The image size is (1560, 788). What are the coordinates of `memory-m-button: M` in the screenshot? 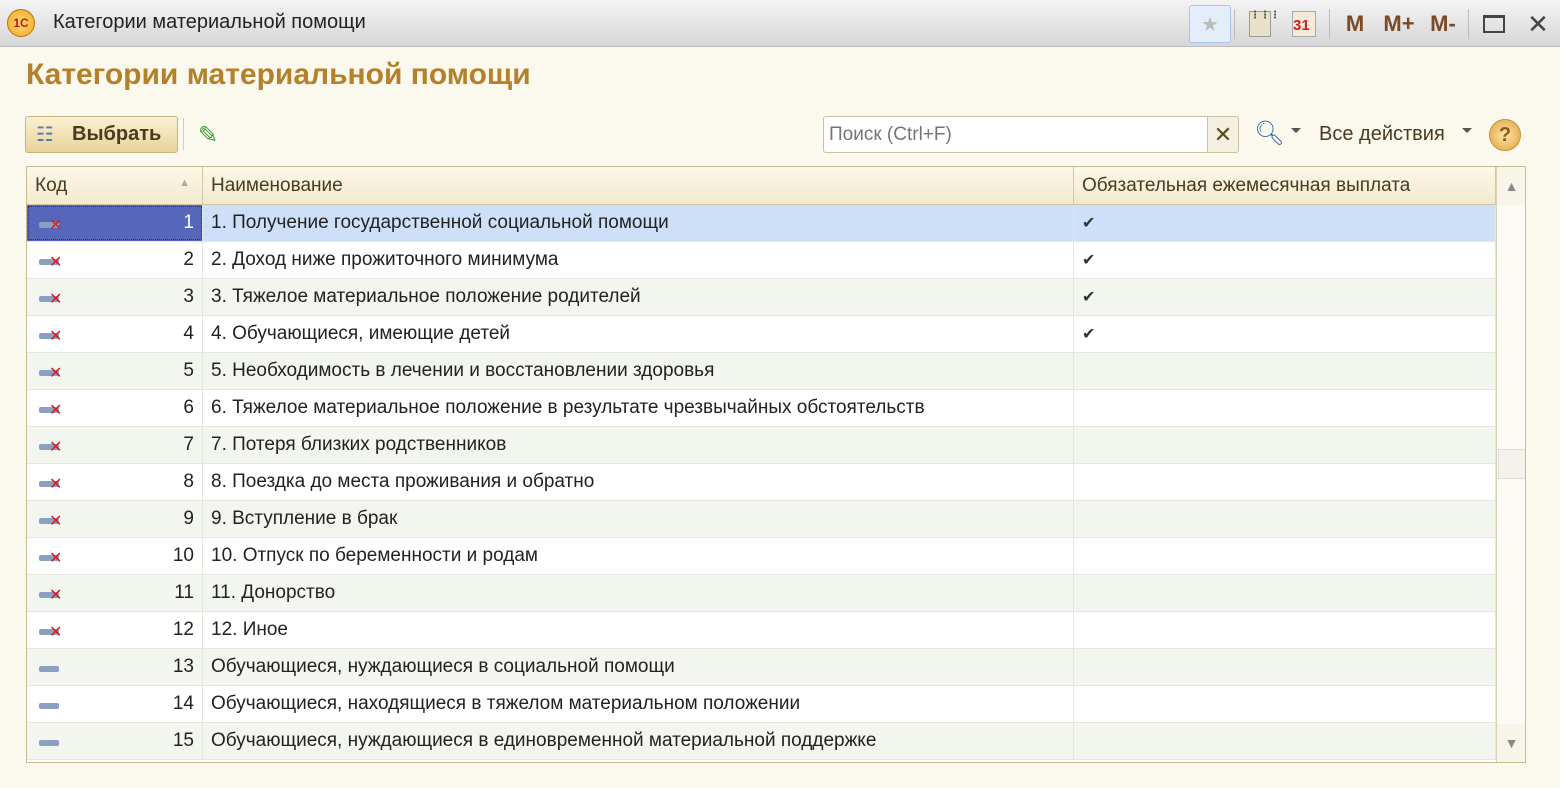 It's located at (1355, 24).